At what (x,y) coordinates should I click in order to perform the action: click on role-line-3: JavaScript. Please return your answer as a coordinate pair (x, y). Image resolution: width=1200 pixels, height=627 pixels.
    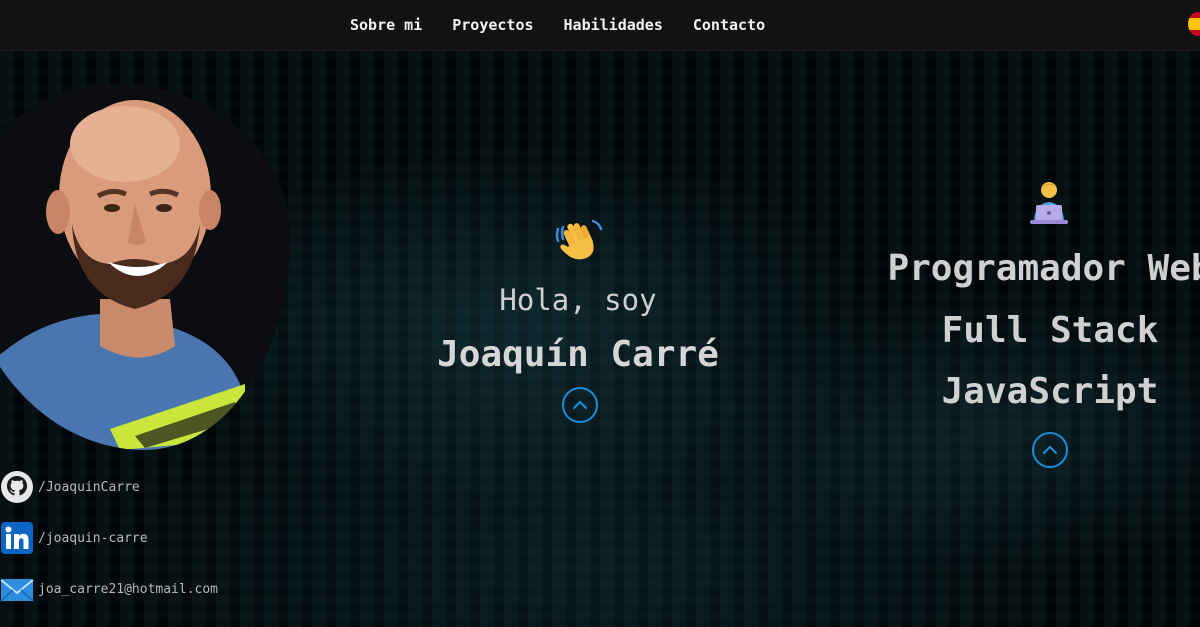
    Looking at the image, I should click on (1050, 391).